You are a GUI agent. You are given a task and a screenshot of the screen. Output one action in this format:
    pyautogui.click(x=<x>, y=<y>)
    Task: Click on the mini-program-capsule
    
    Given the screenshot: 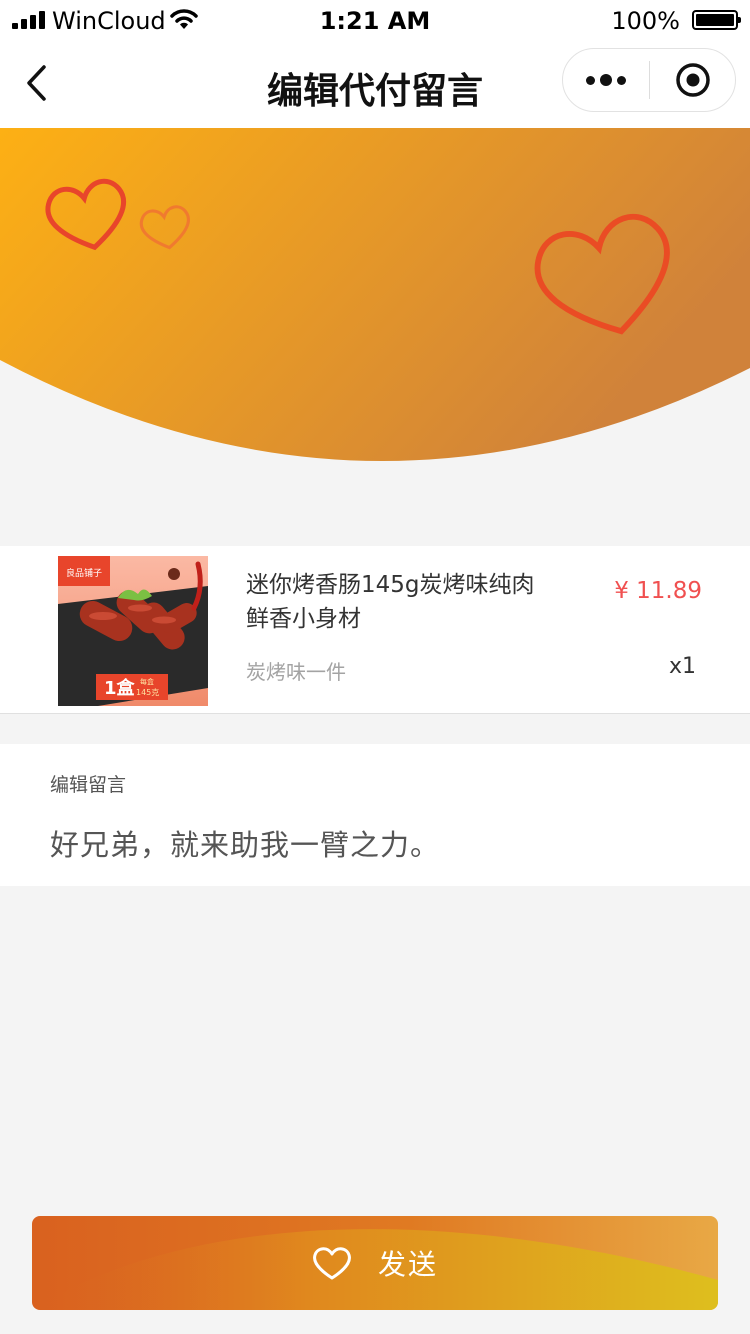 What is the action you would take?
    pyautogui.click(x=649, y=80)
    